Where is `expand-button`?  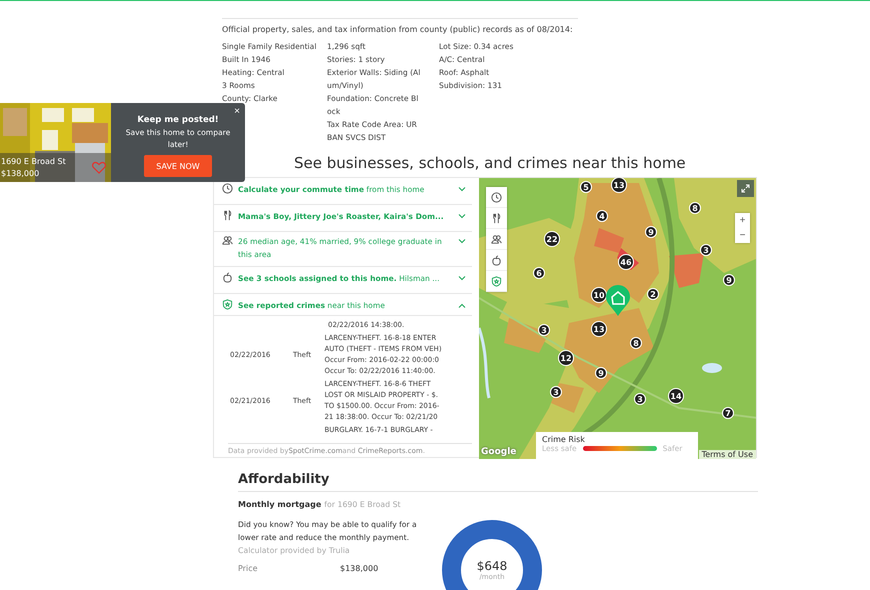
expand-button is located at coordinates (745, 188).